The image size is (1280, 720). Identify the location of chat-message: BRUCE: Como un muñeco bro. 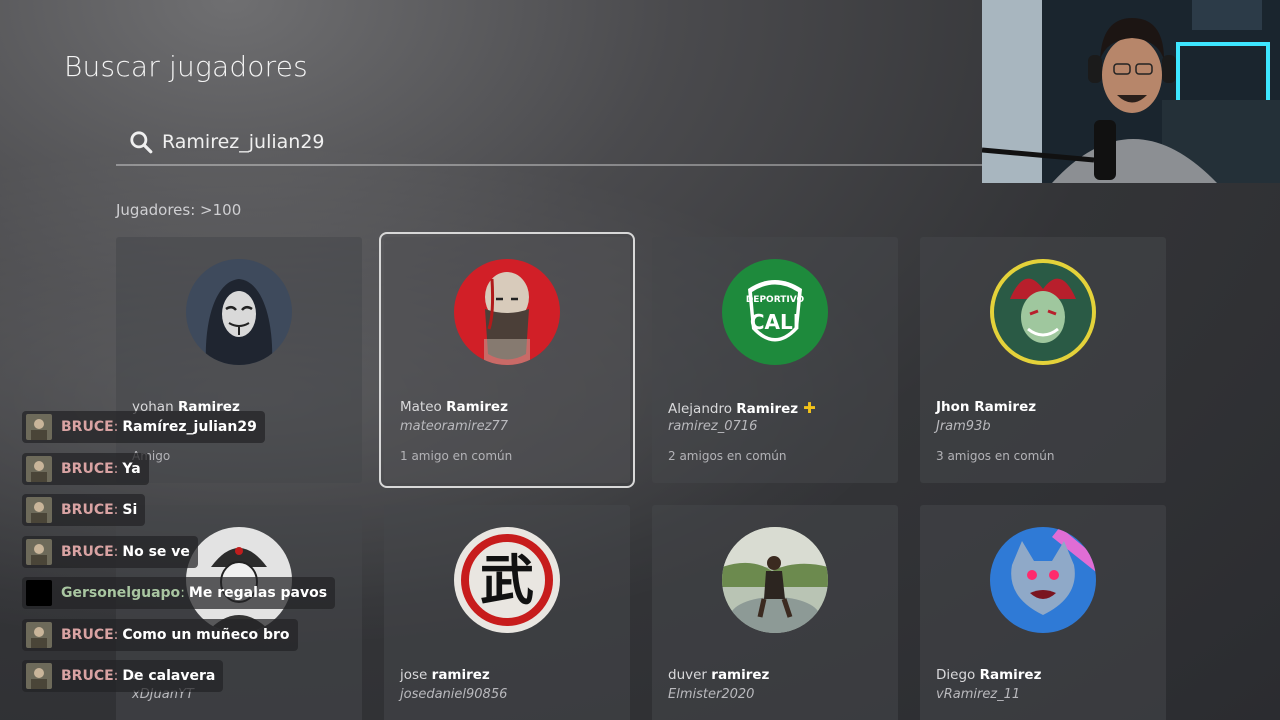
(160, 634).